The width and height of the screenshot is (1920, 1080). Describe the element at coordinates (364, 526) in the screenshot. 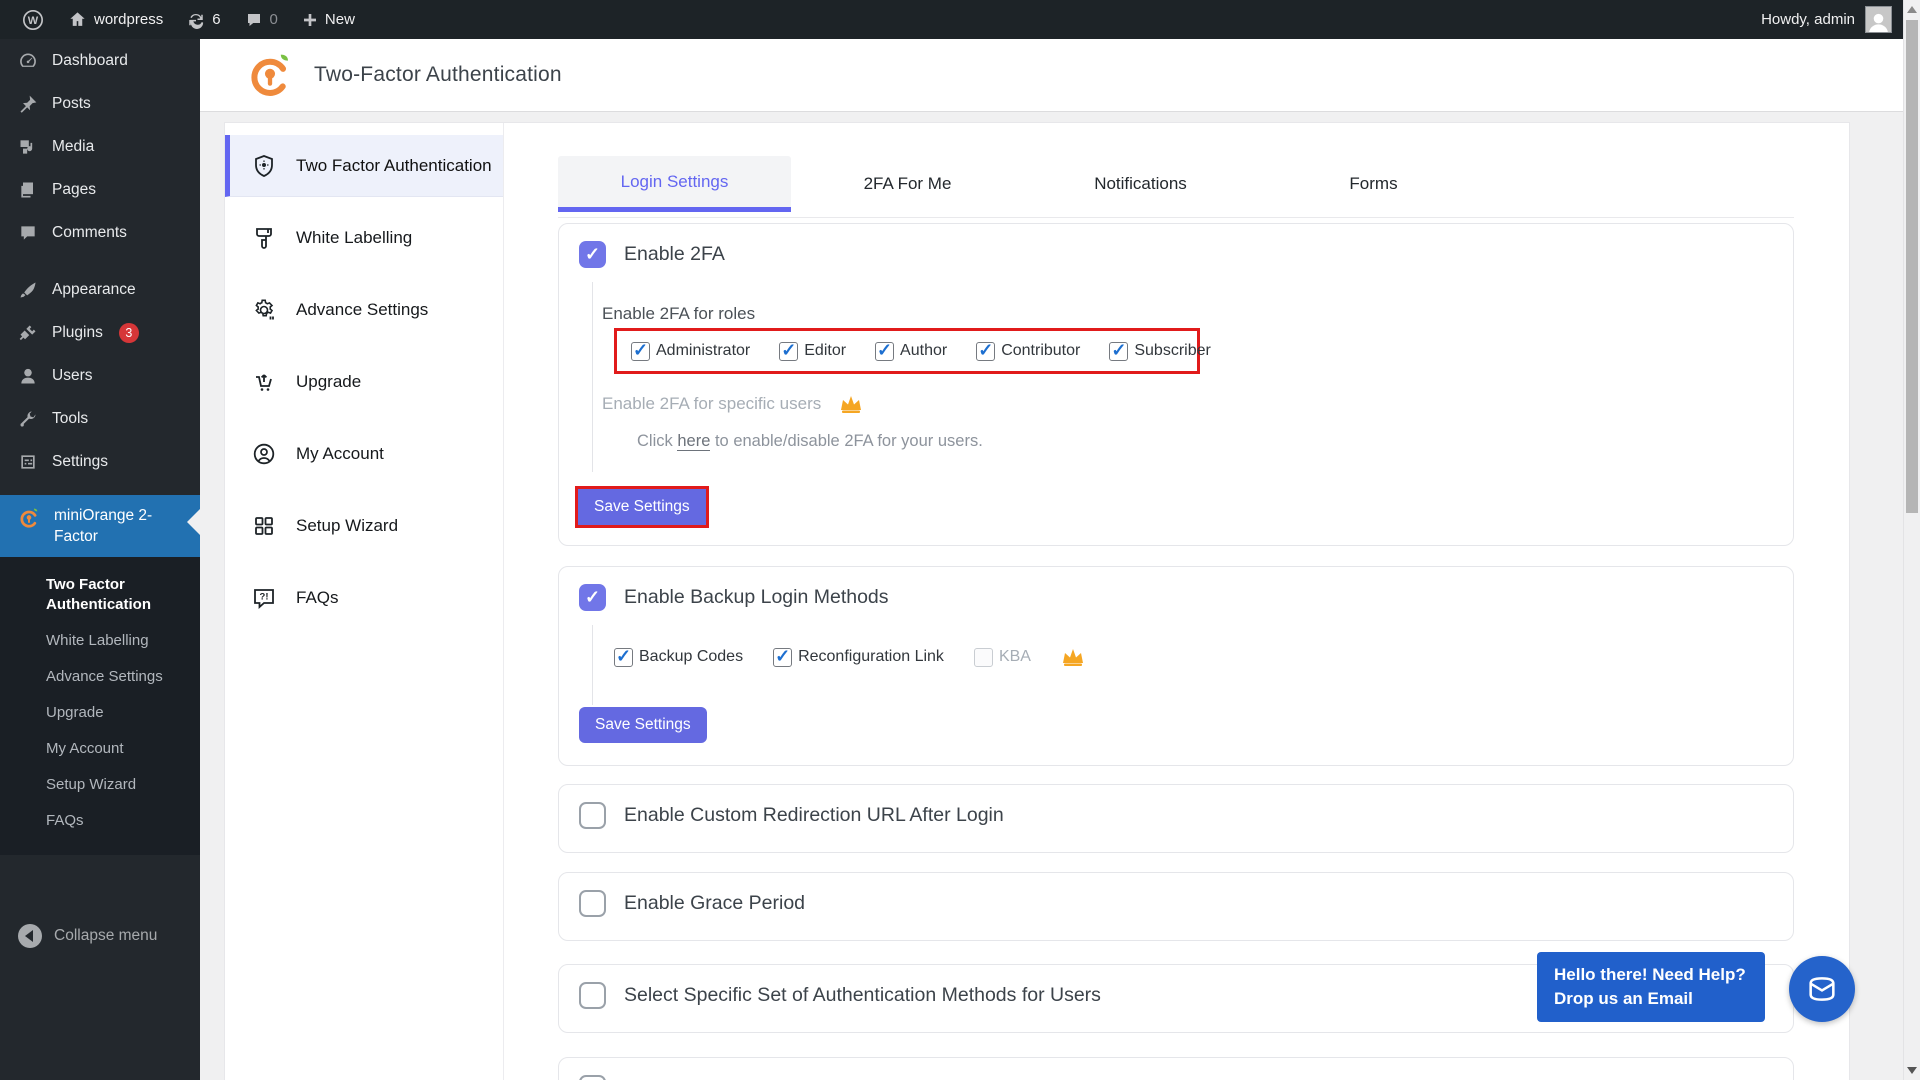

I see `nav-item-setup-wizard: Setup Wizard` at that location.